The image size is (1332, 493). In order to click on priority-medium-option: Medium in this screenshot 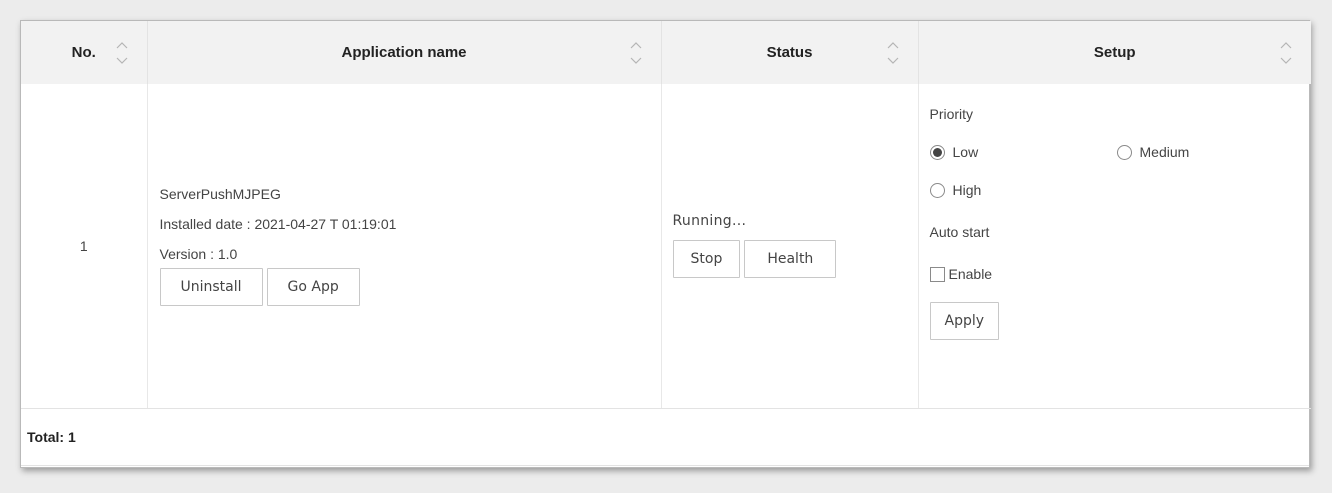, I will do `click(1216, 152)`.